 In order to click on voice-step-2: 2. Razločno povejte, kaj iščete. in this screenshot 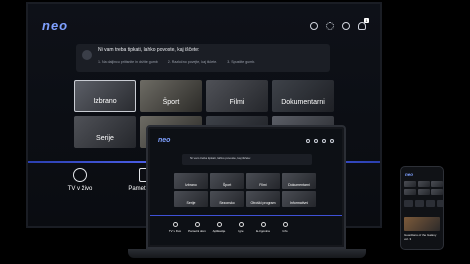, I will do `click(192, 62)`.